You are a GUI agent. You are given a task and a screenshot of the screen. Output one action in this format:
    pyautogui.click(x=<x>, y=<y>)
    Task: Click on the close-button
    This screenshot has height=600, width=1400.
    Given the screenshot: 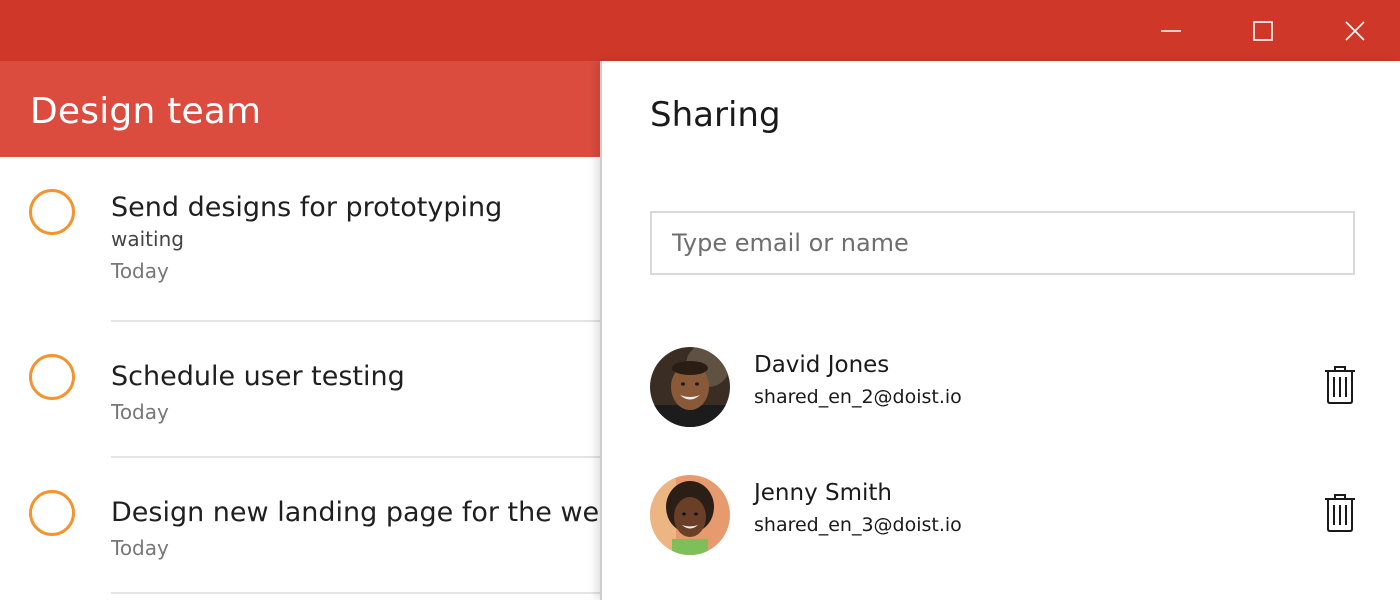 What is the action you would take?
    pyautogui.click(x=1354, y=30)
    